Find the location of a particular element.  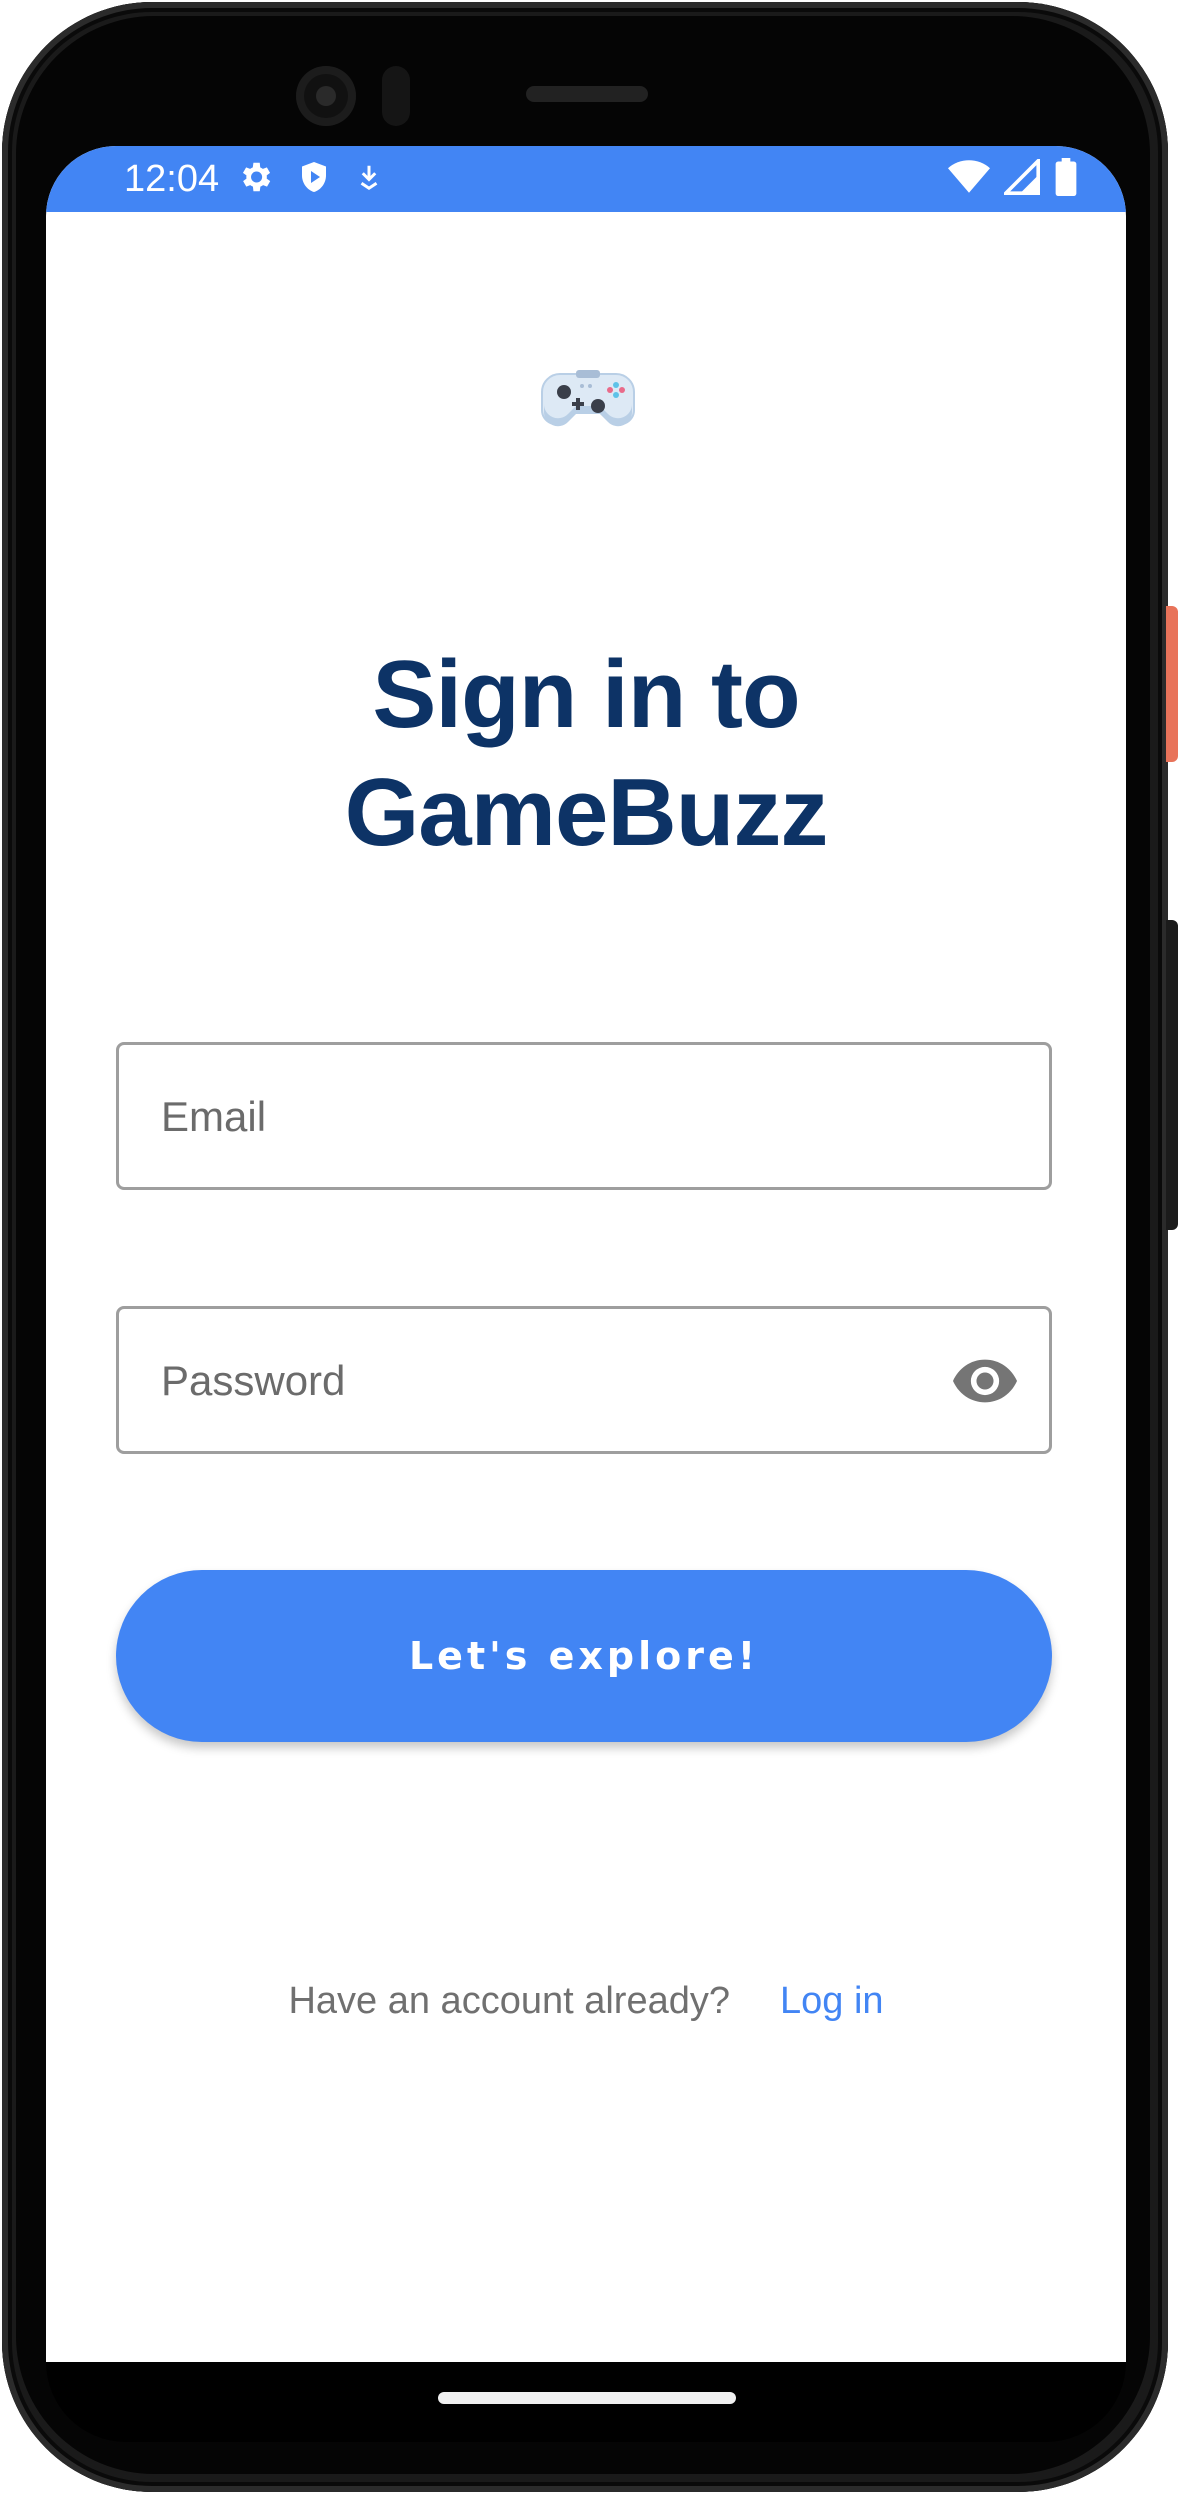

password-placeholder: Password is located at coordinates (253, 1380).